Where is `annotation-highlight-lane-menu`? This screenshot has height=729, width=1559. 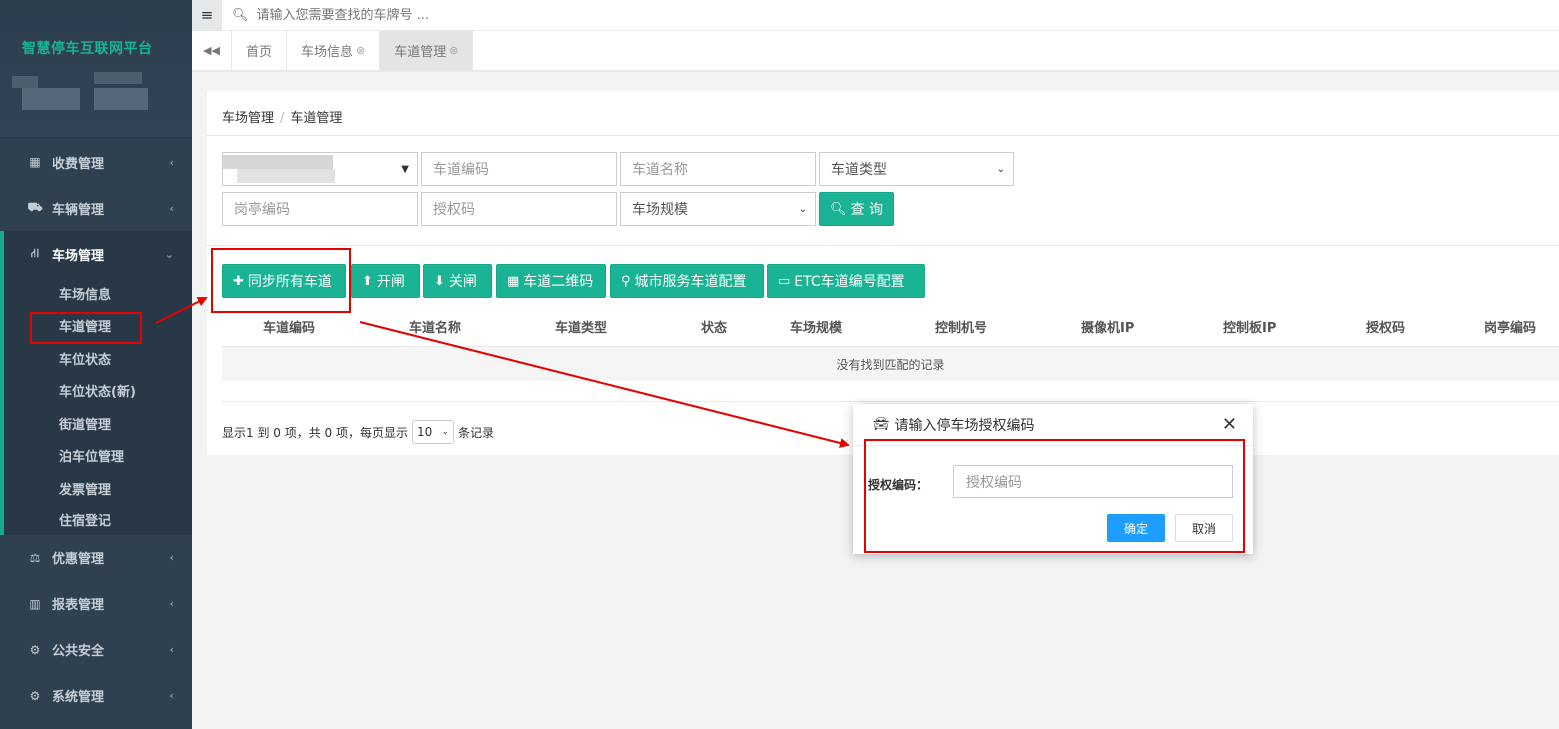
annotation-highlight-lane-menu is located at coordinates (86, 328).